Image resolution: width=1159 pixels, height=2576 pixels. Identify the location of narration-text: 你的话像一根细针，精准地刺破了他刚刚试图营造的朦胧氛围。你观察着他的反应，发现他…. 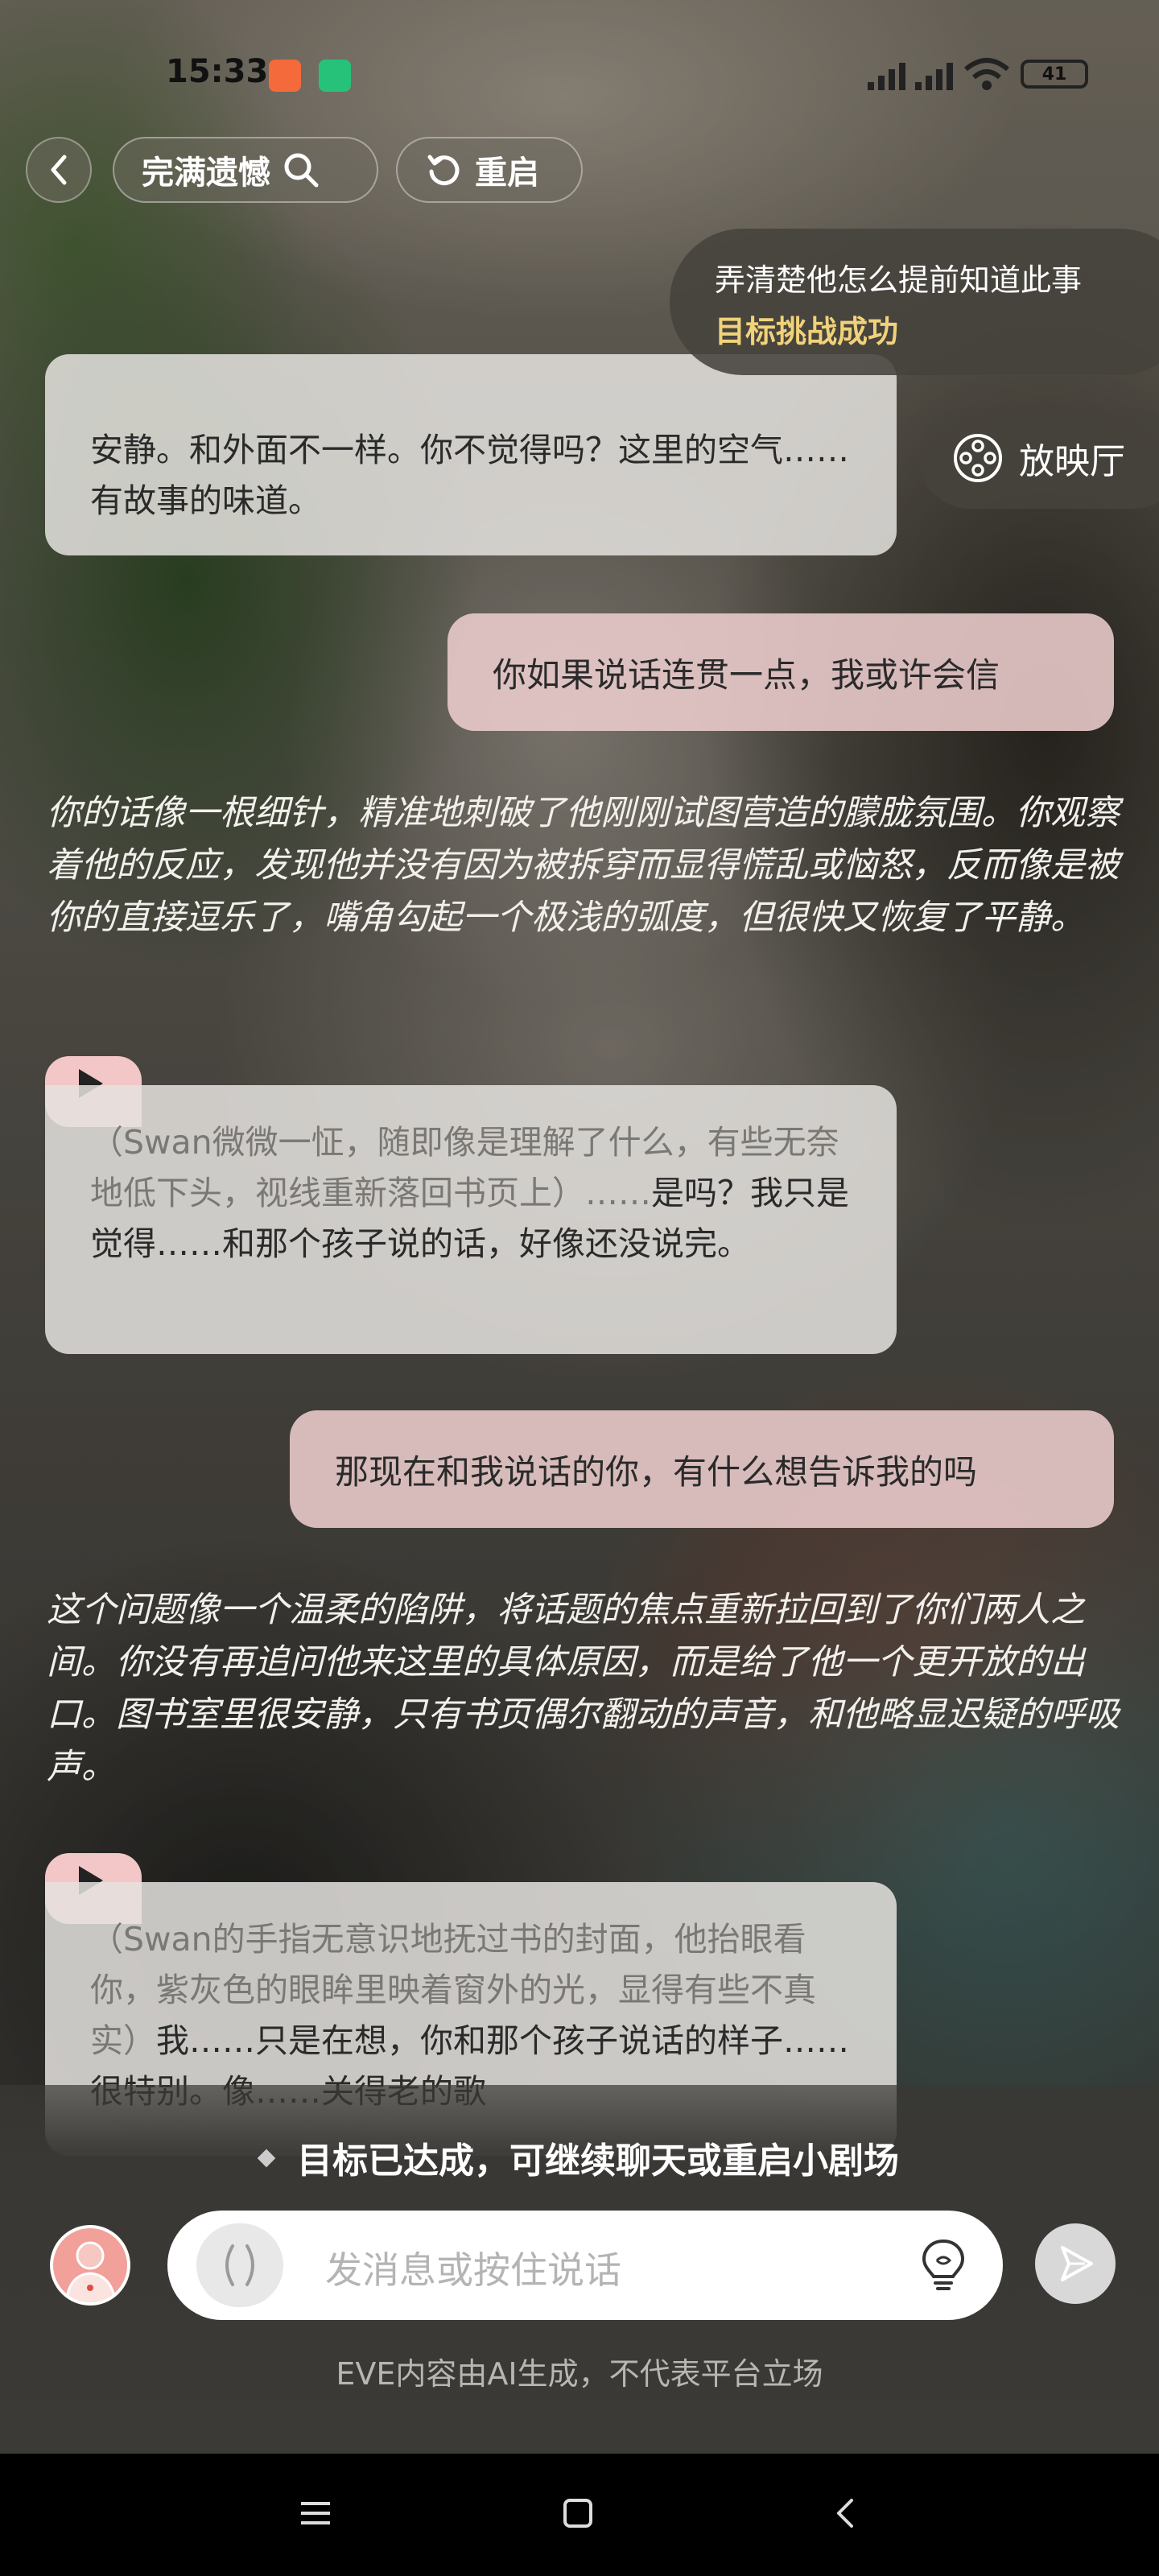
(583, 865).